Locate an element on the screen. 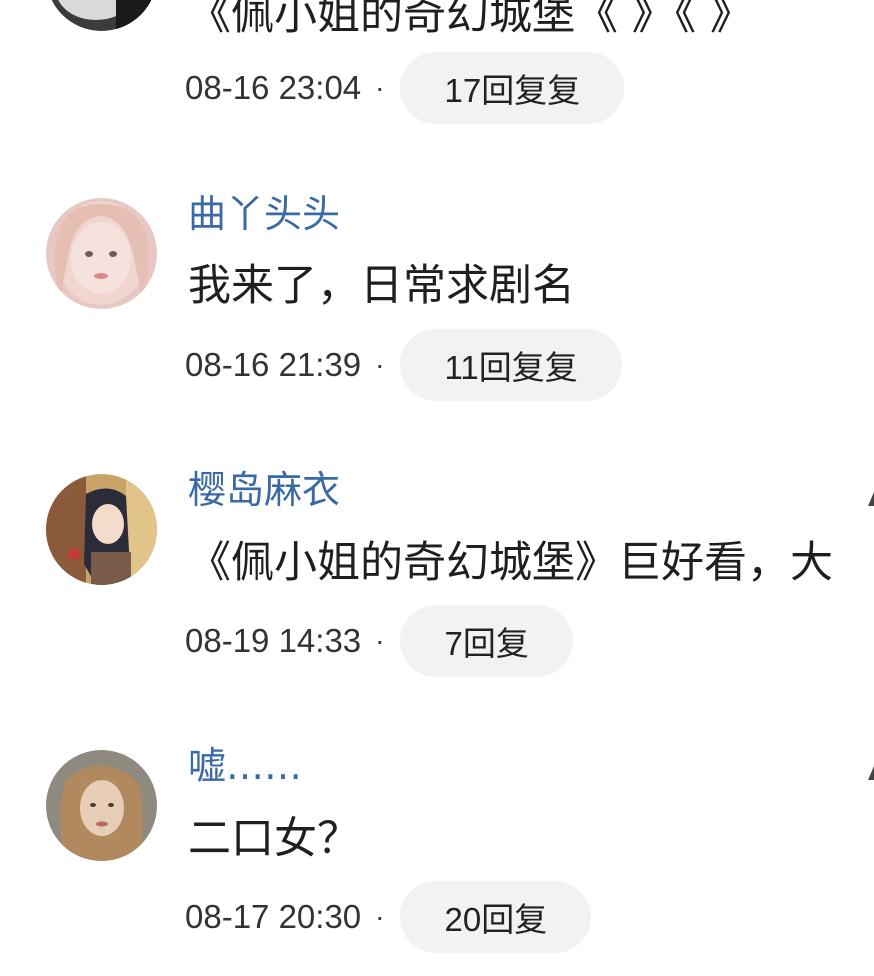 Image resolution: width=874 pixels, height=976 pixels. reply-count-button: 11回复复 is located at coordinates (511, 365).